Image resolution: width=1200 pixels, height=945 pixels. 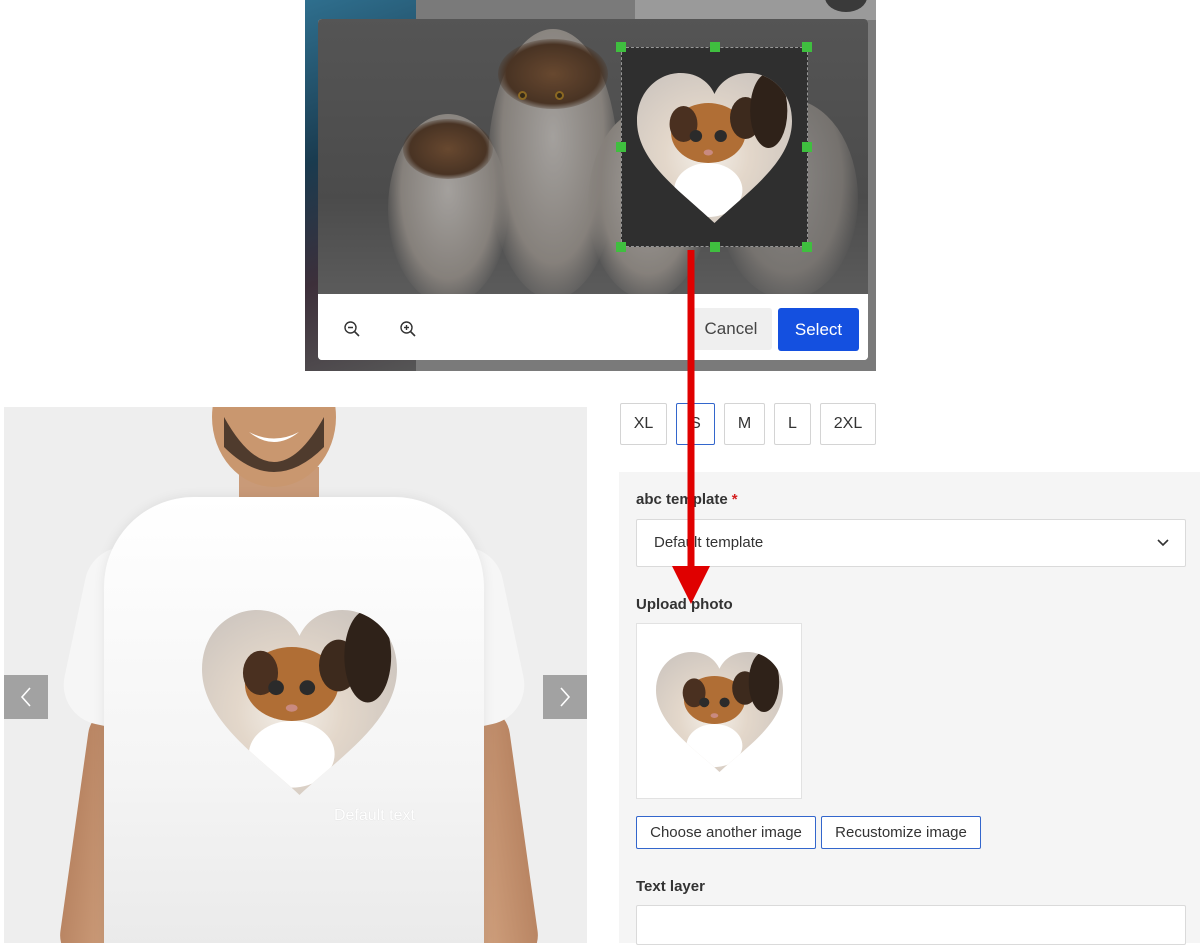 I want to click on crop-handle-top, so click(x=715, y=47).